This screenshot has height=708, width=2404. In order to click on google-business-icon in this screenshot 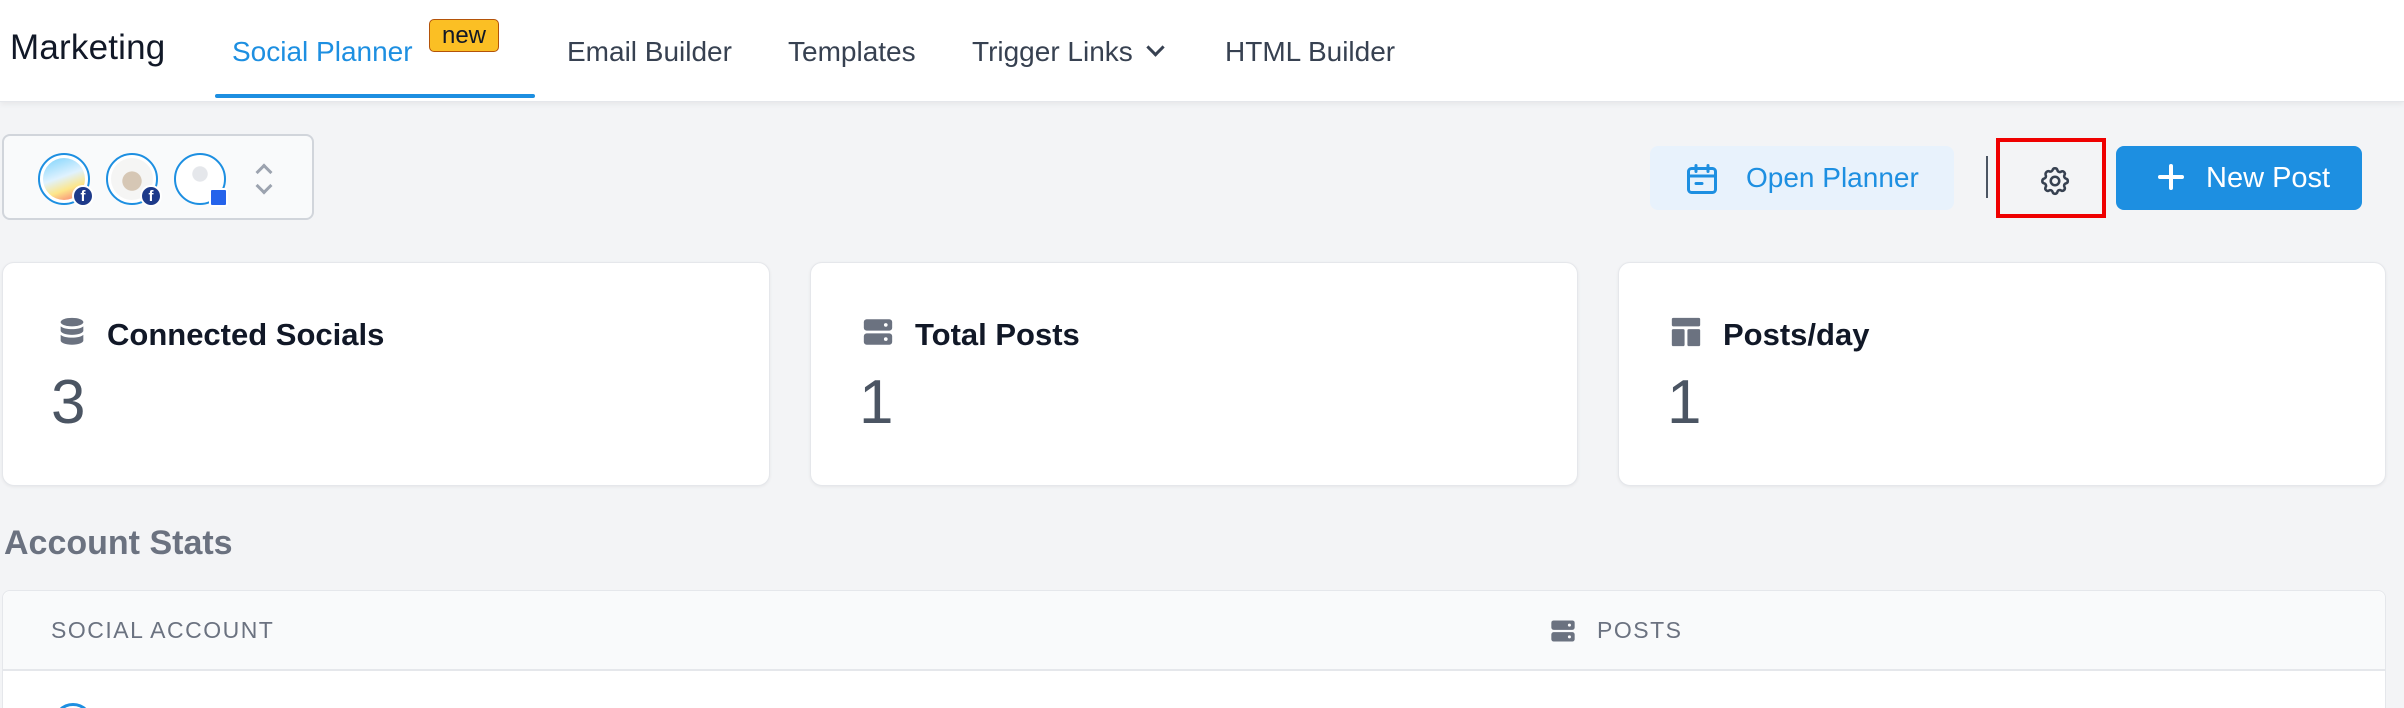, I will do `click(218, 197)`.